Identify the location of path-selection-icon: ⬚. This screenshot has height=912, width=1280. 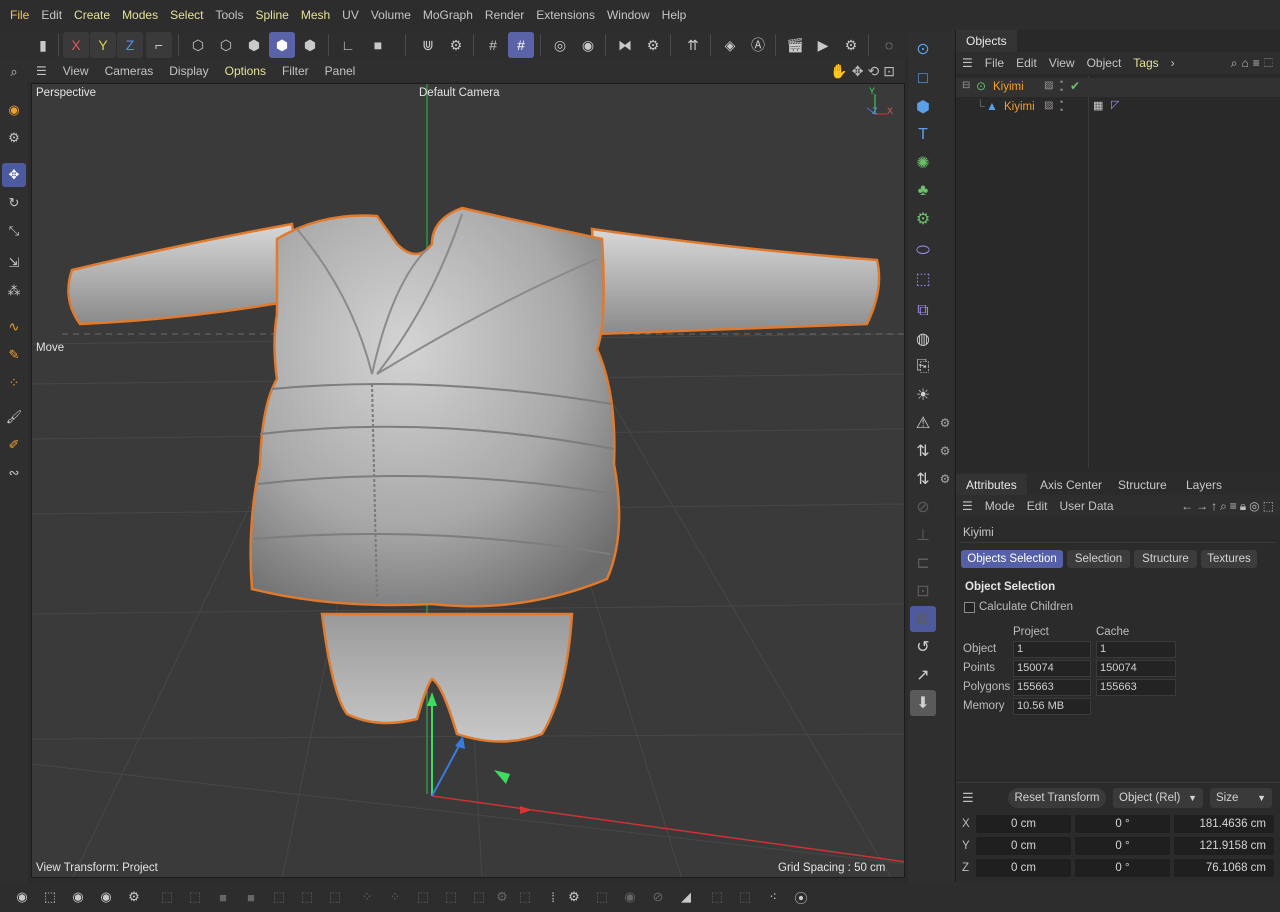
(423, 897).